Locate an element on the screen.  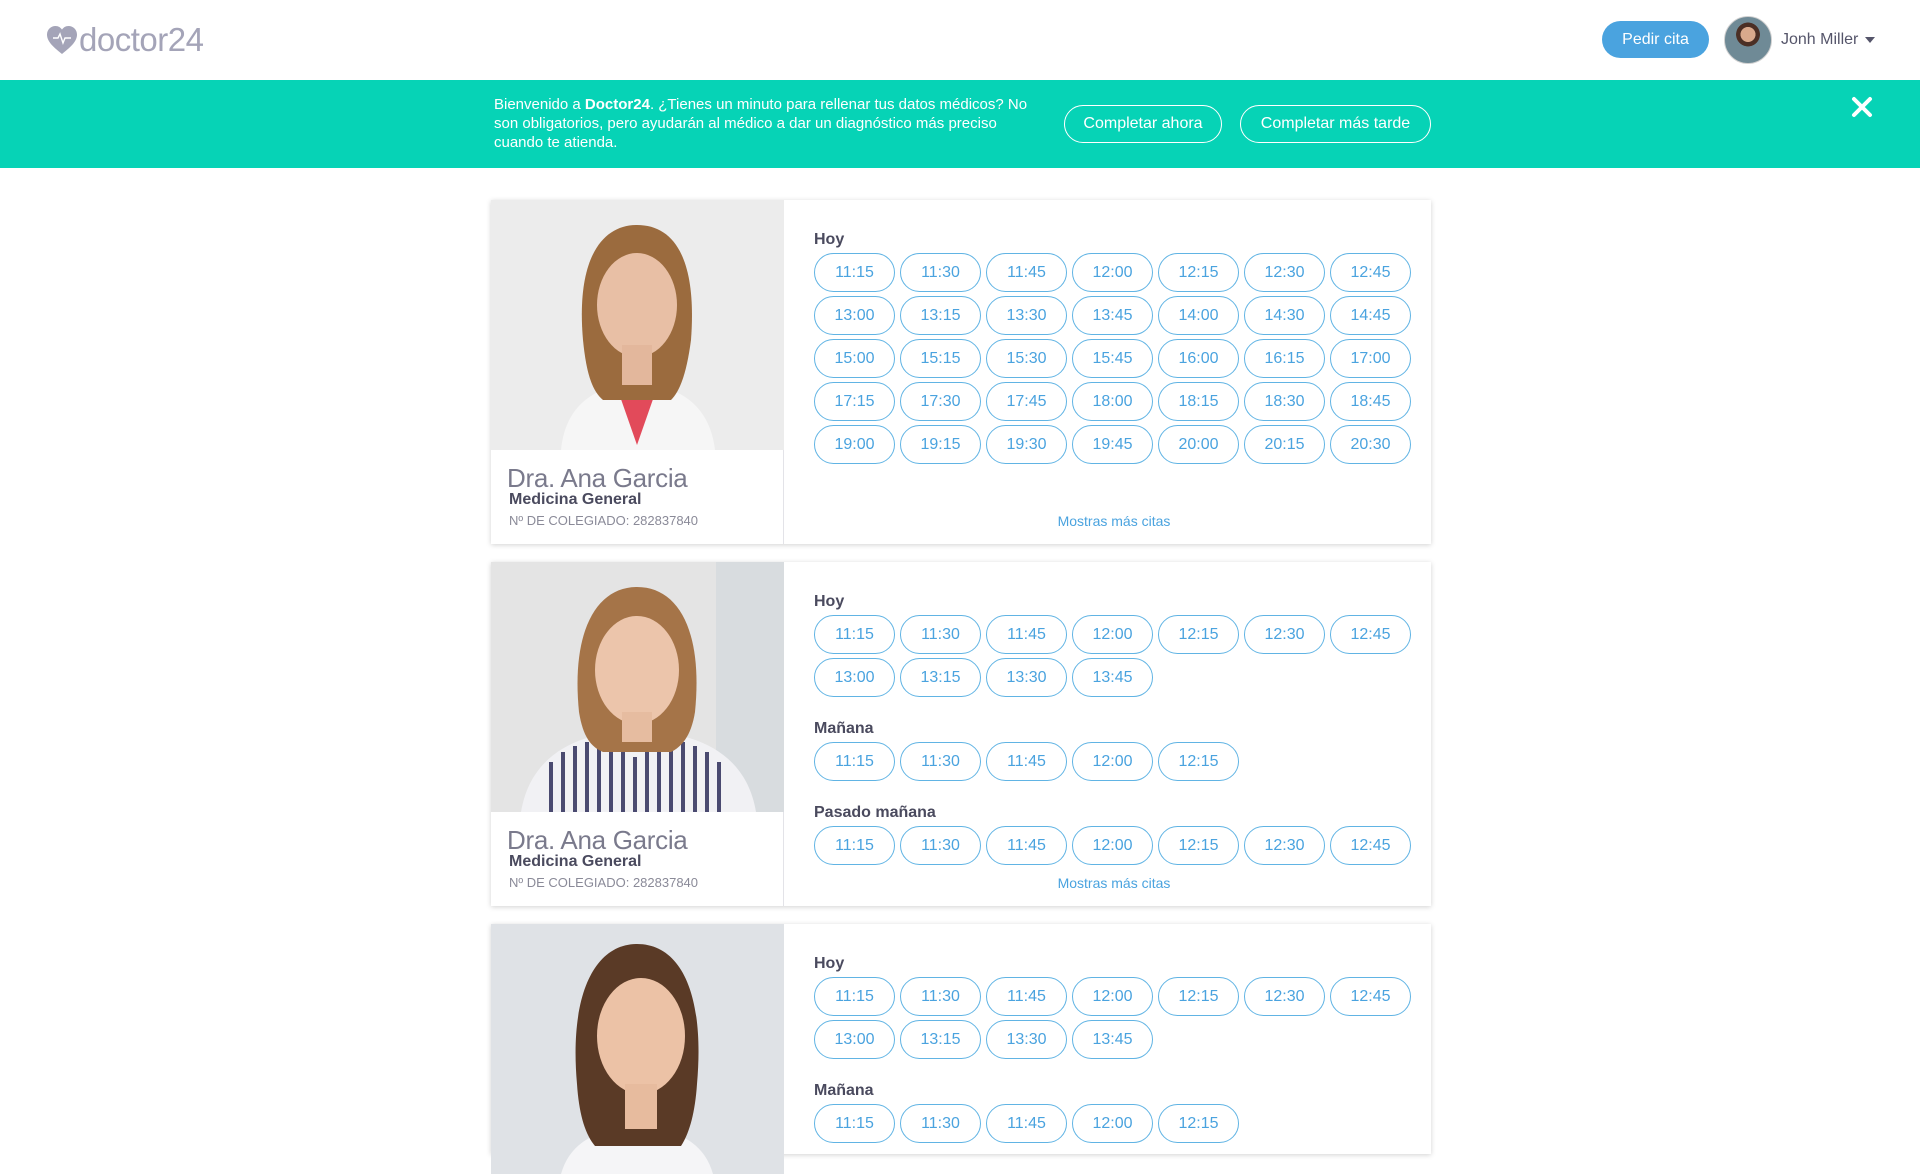
doctor-profile is located at coordinates (637, 1049).